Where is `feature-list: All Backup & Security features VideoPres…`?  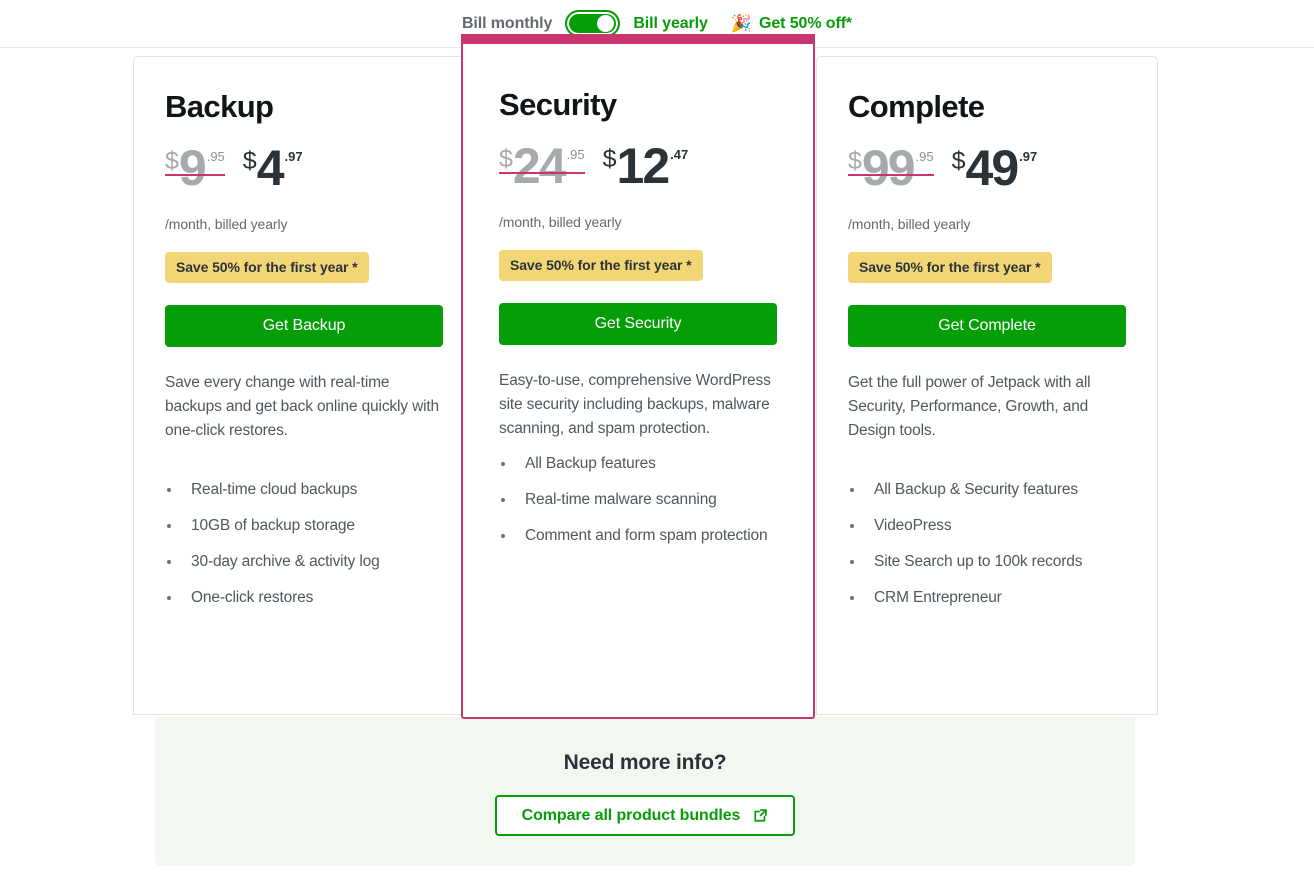
feature-list: All Backup & Security features VideoPres… is located at coordinates (987, 526).